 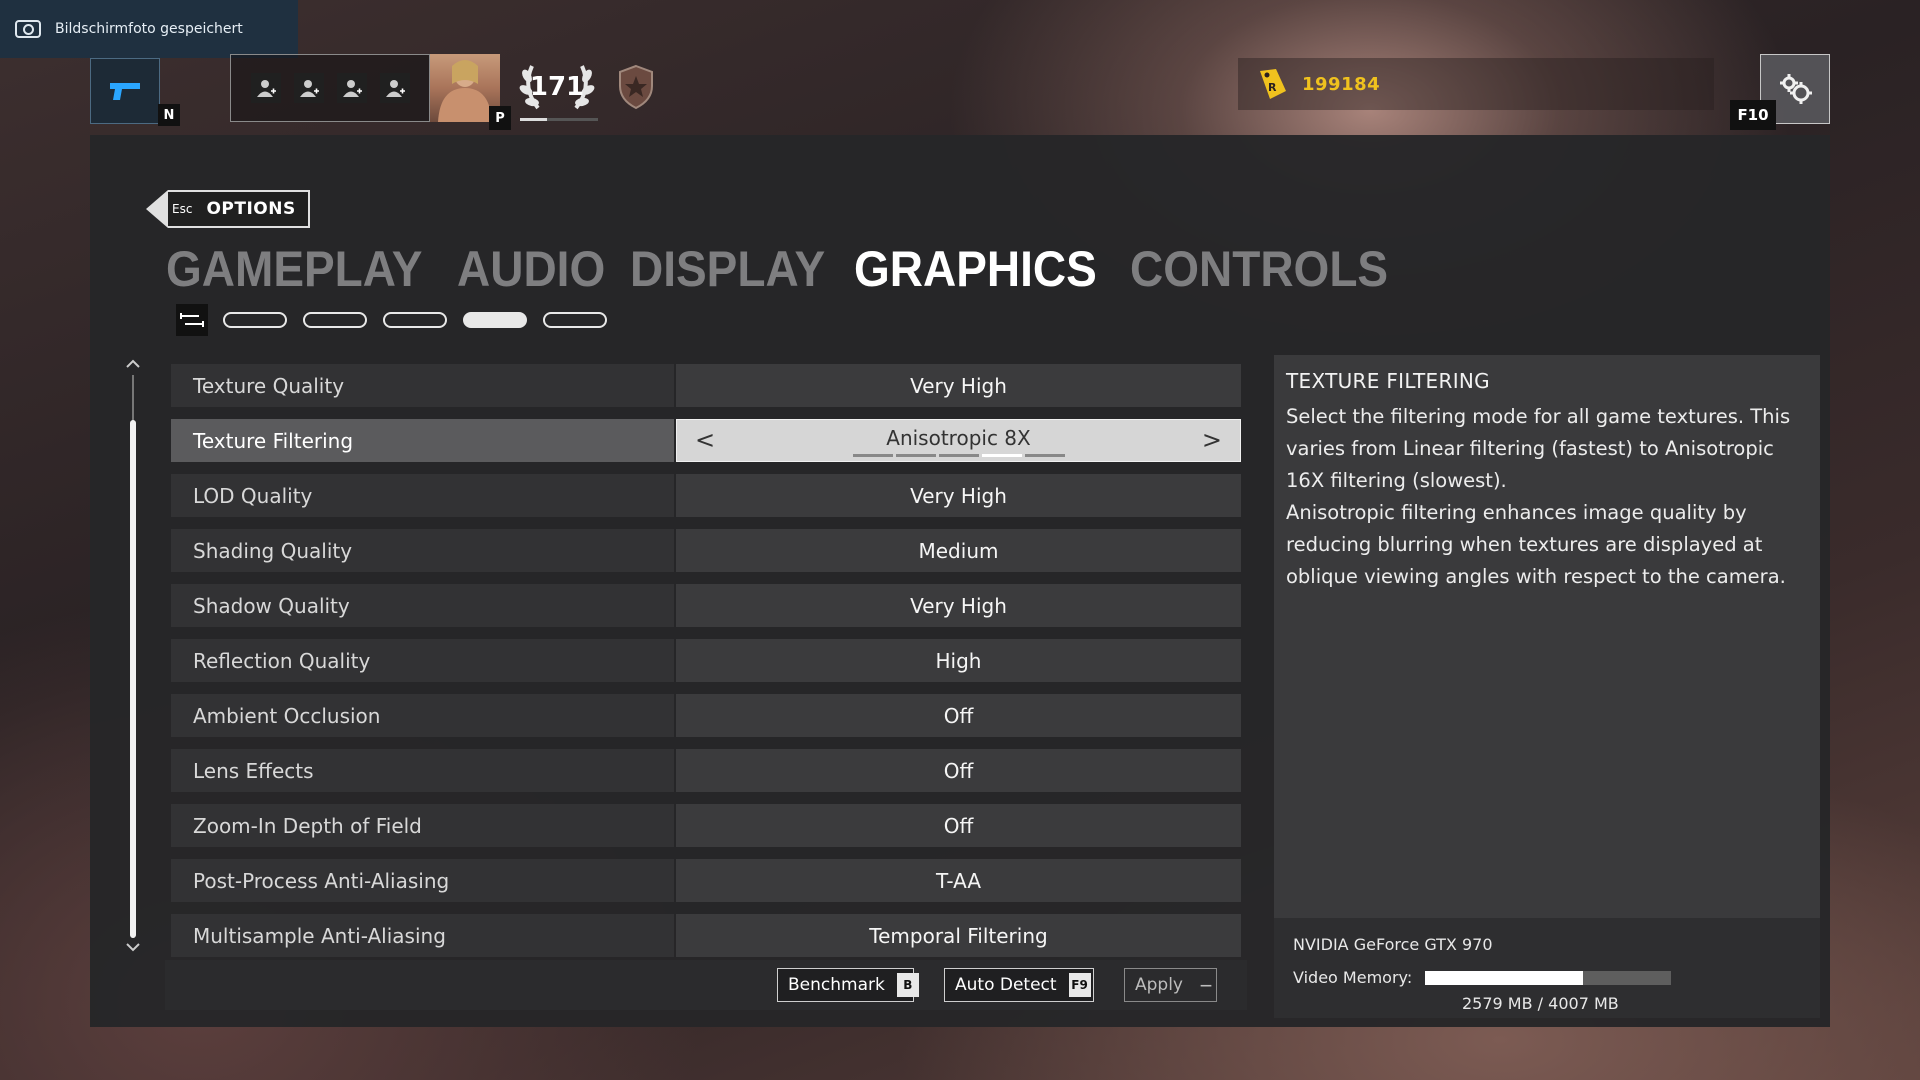 What do you see at coordinates (1212, 440) in the screenshot?
I see `chevron-right-icon: >` at bounding box center [1212, 440].